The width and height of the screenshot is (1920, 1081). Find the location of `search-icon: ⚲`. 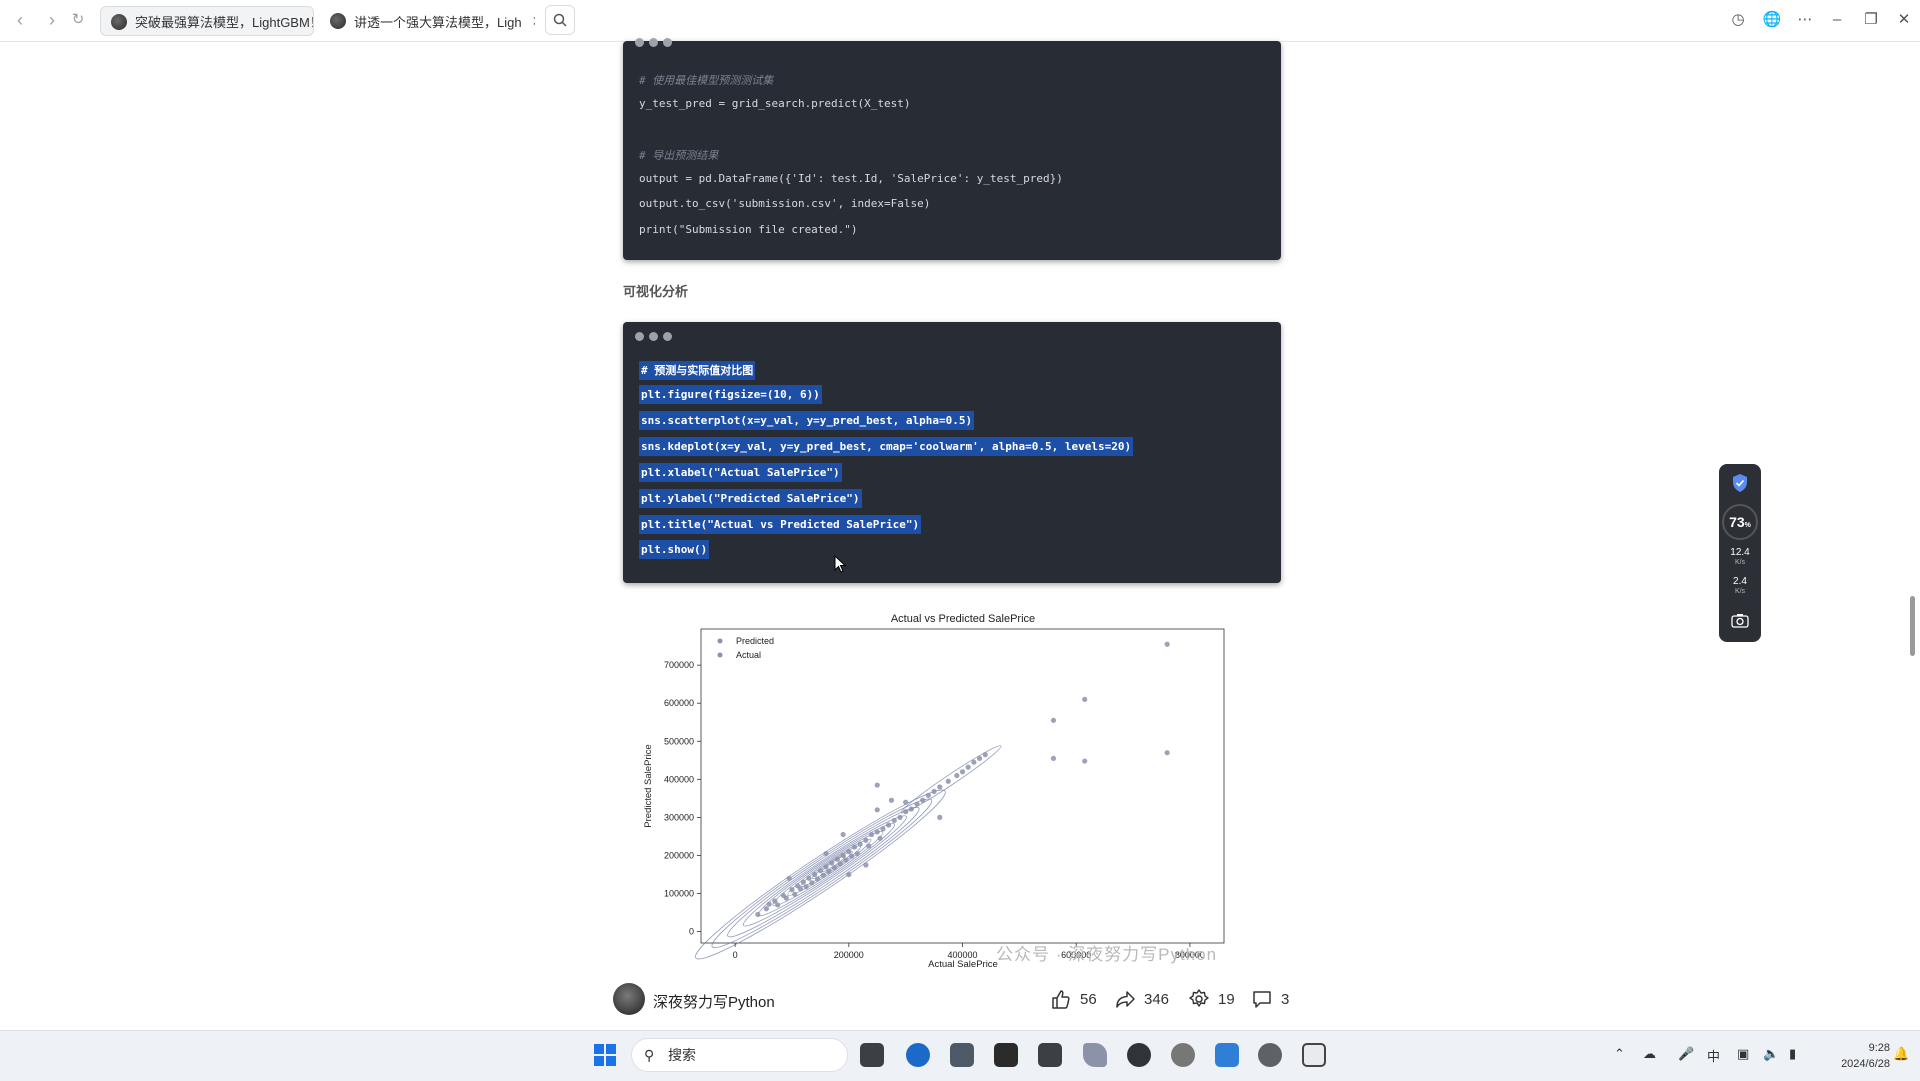

search-icon: ⚲ is located at coordinates (649, 1055).